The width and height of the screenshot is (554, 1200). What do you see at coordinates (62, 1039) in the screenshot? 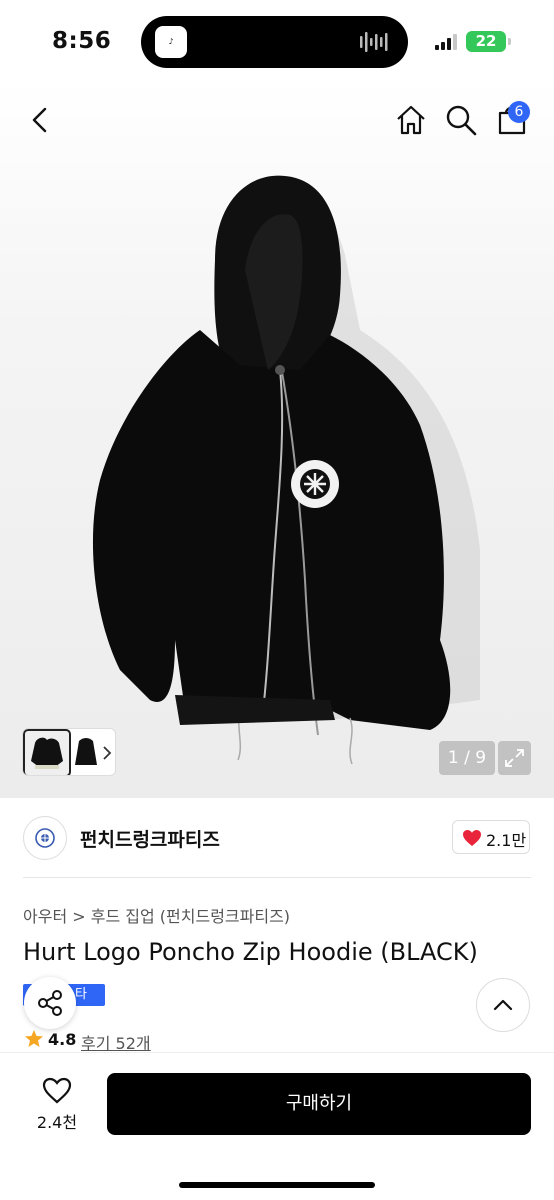
I see `rating-score: 4.8` at bounding box center [62, 1039].